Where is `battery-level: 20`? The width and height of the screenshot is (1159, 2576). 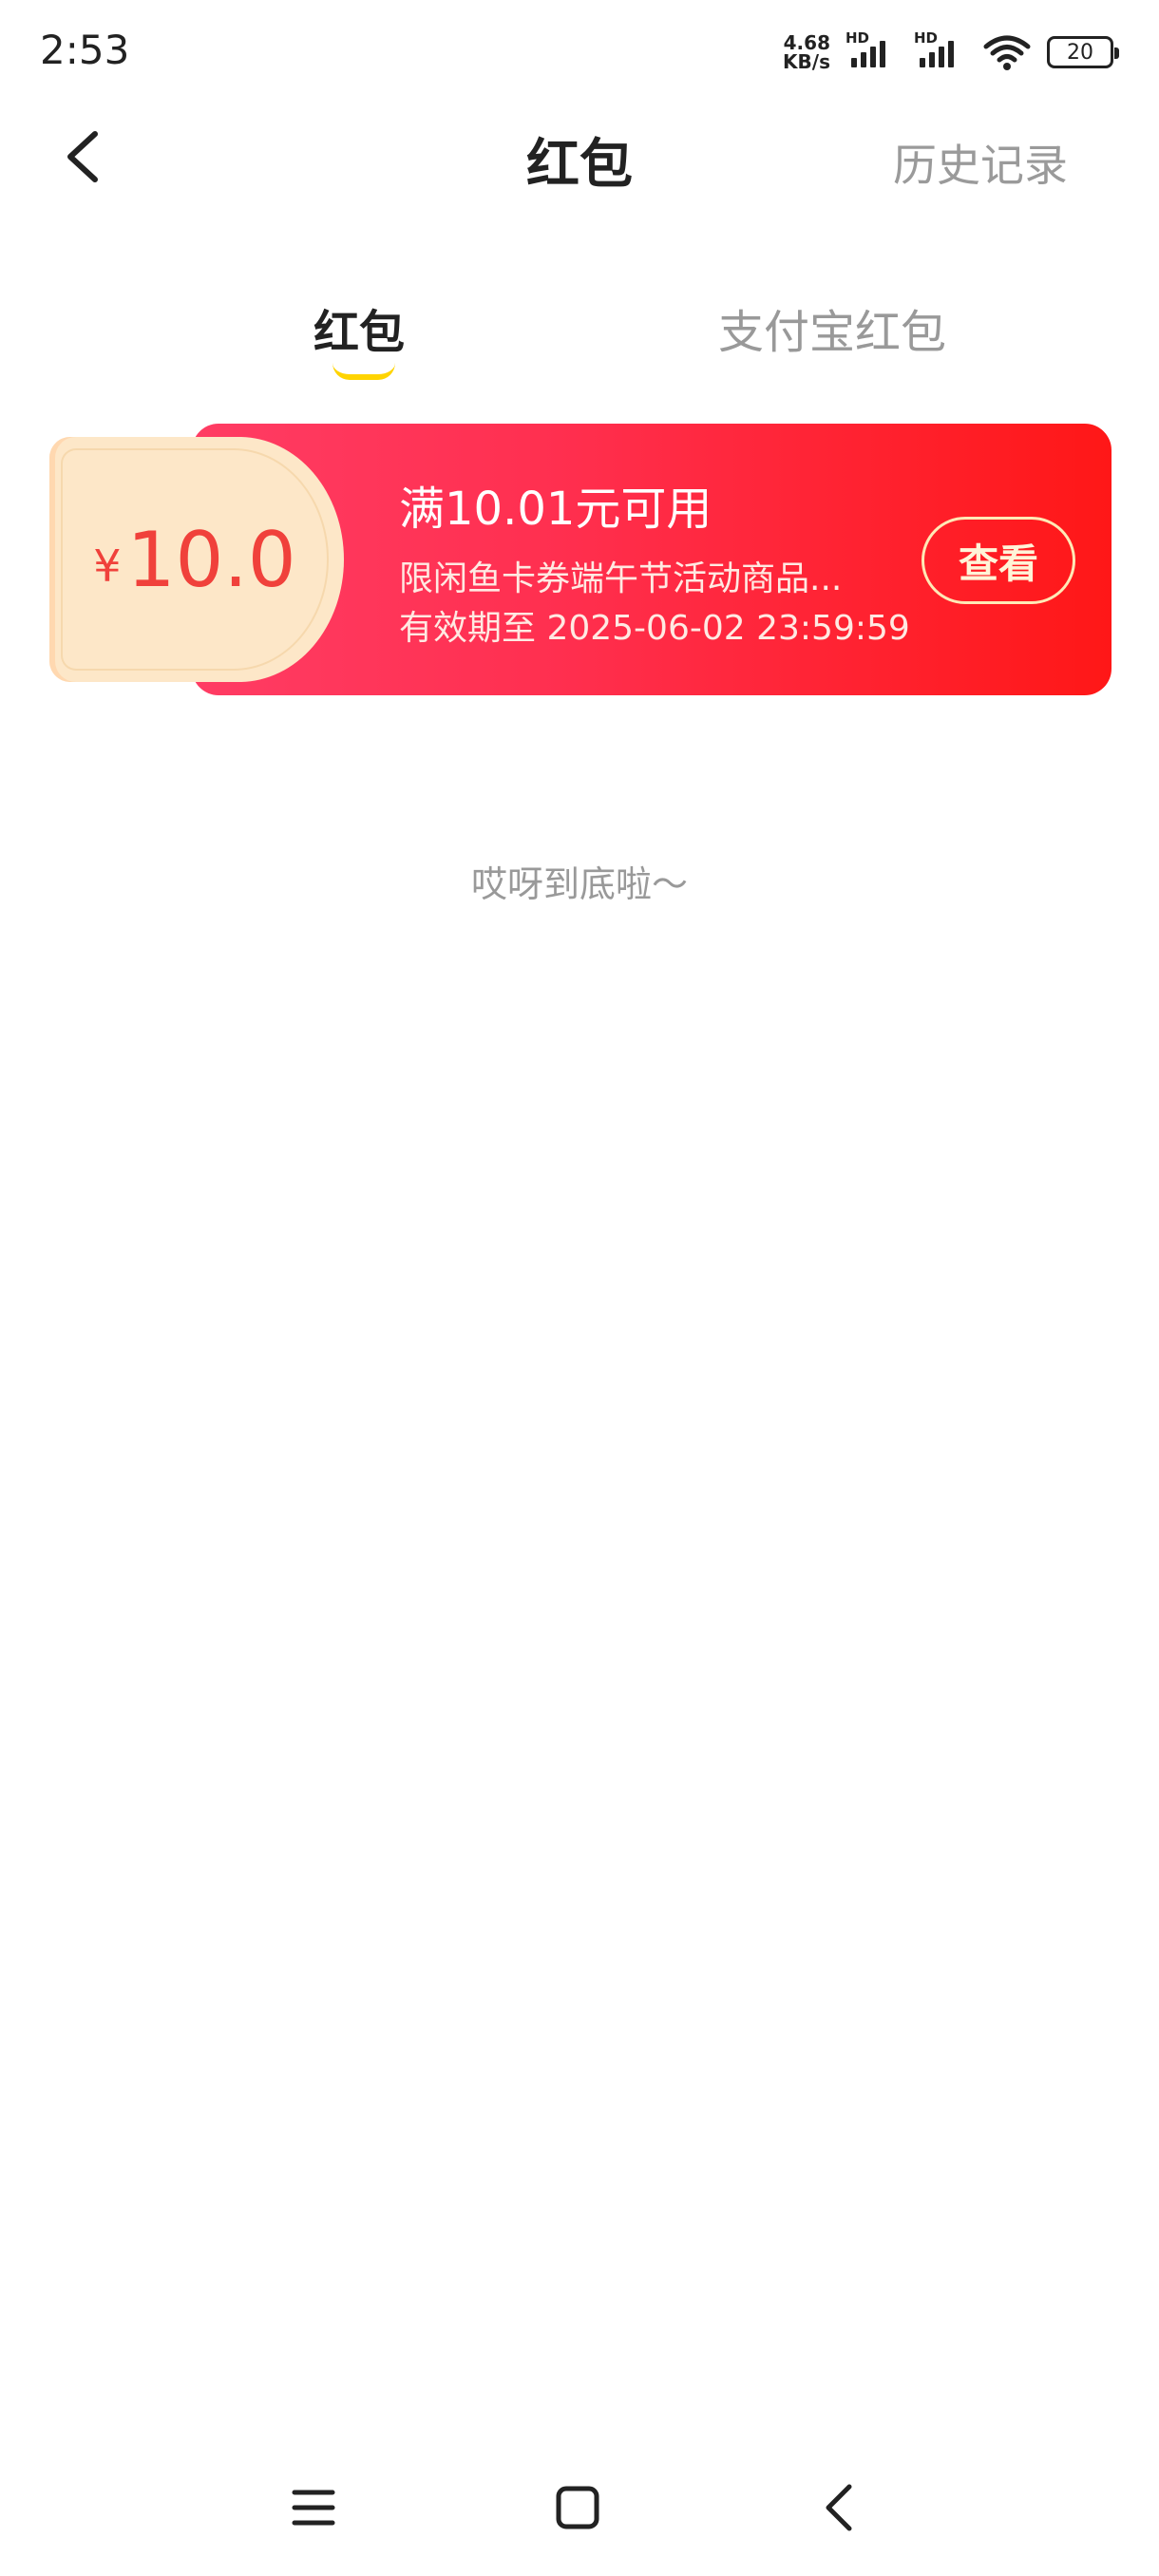
battery-level: 20 is located at coordinates (1080, 52).